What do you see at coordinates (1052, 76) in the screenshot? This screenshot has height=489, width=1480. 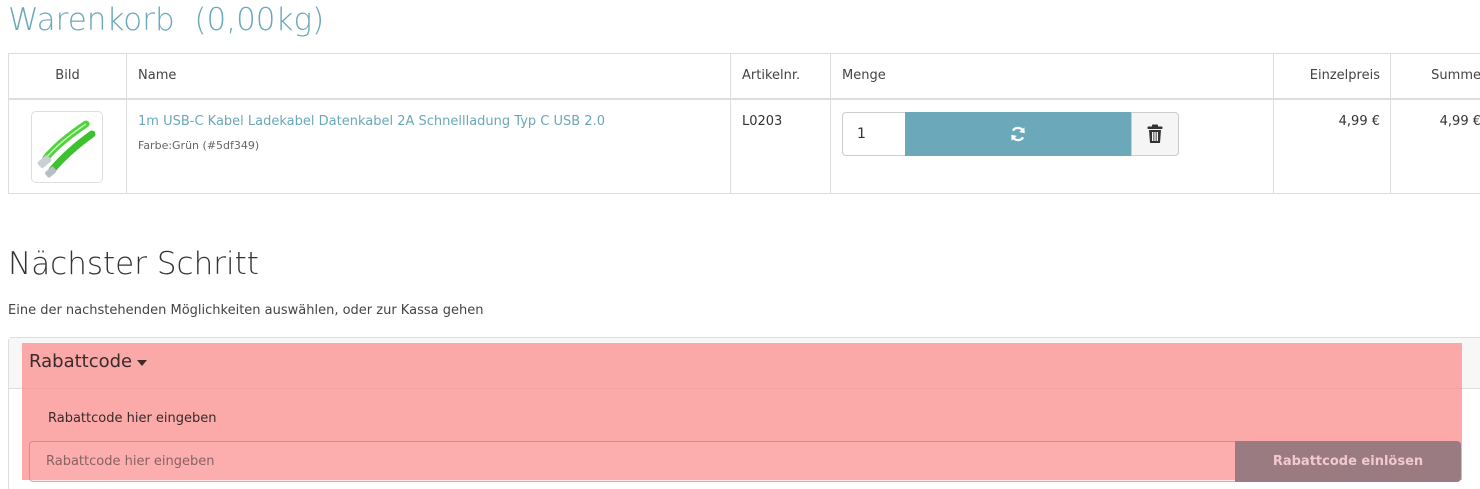 I see `column-header-quantity: Menge` at bounding box center [1052, 76].